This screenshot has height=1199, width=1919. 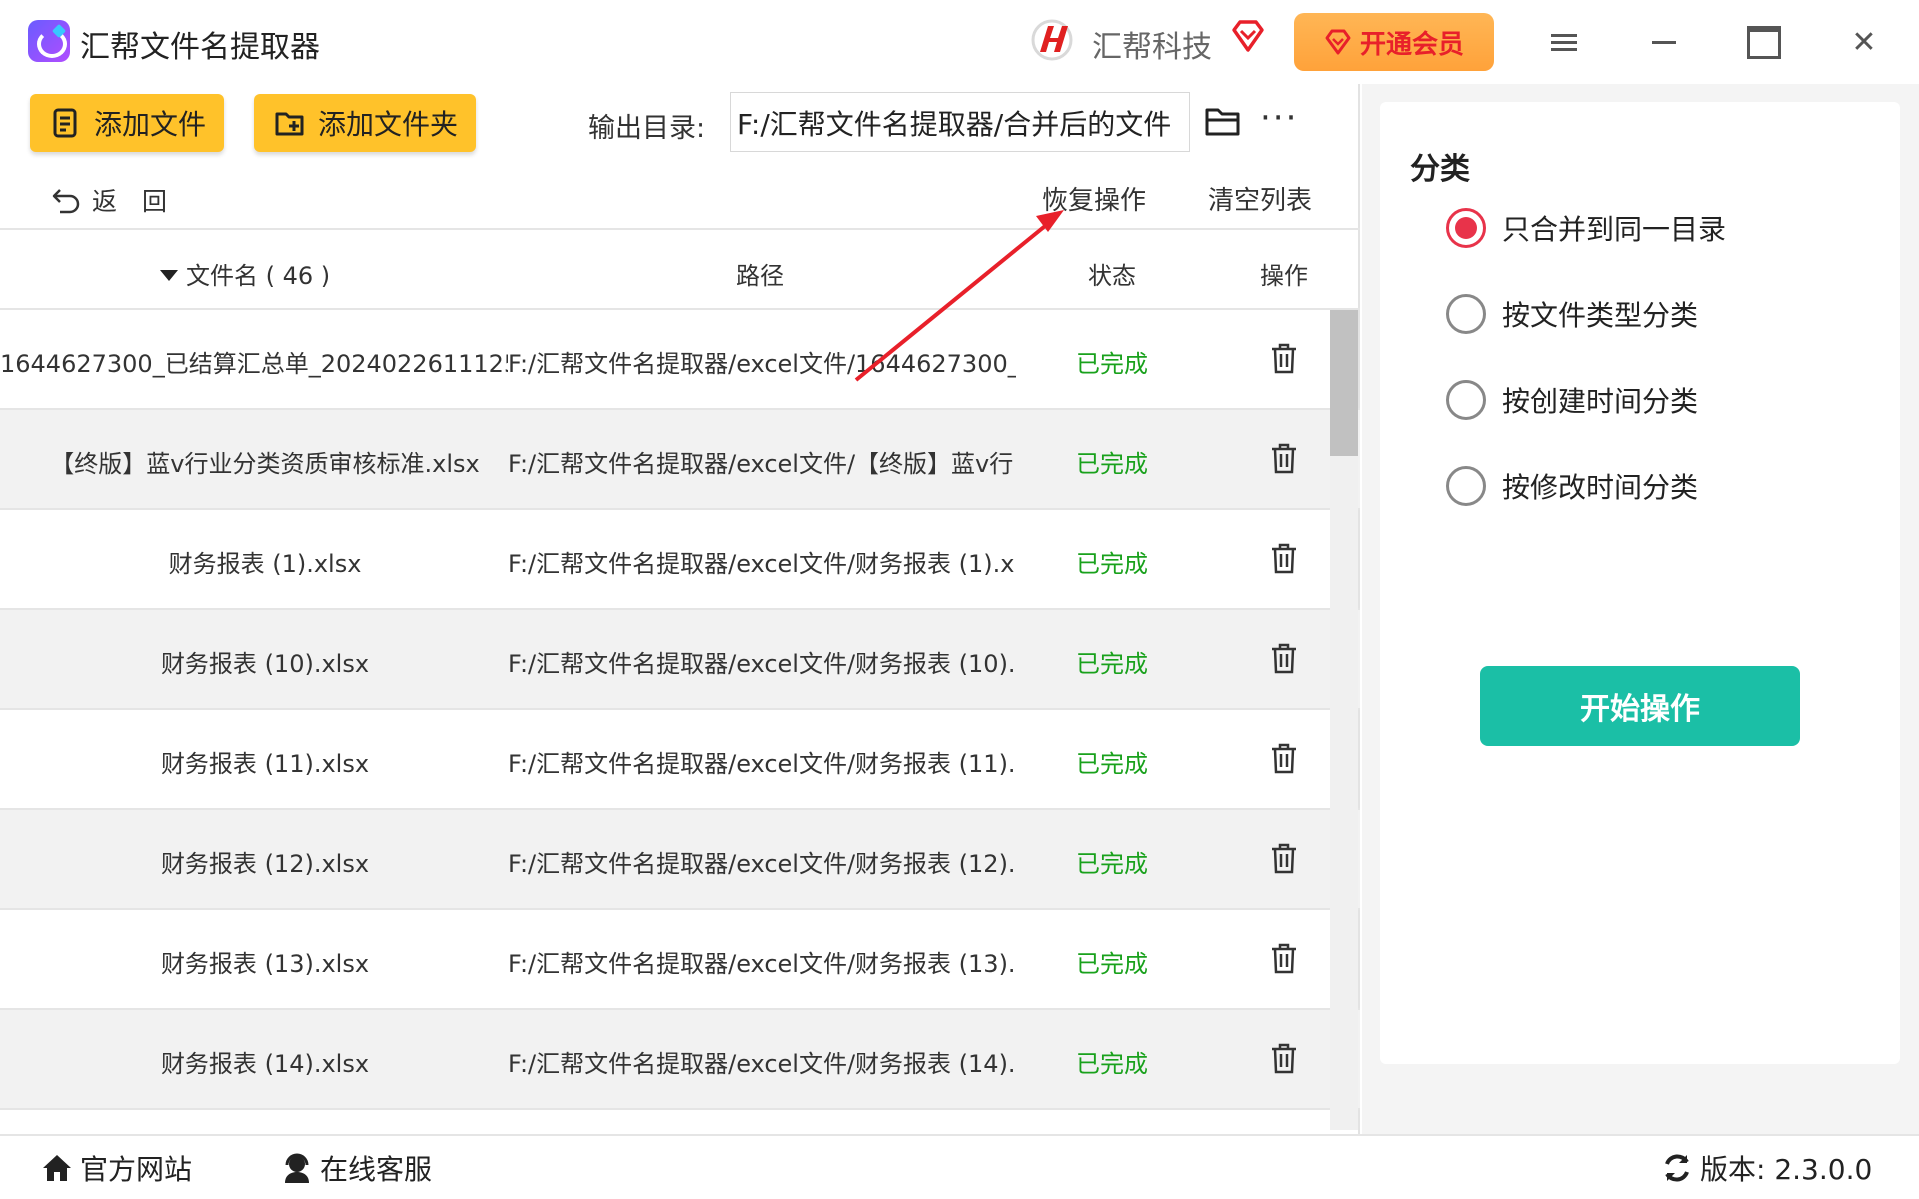 I want to click on start-button: 开始操作, so click(x=1640, y=706).